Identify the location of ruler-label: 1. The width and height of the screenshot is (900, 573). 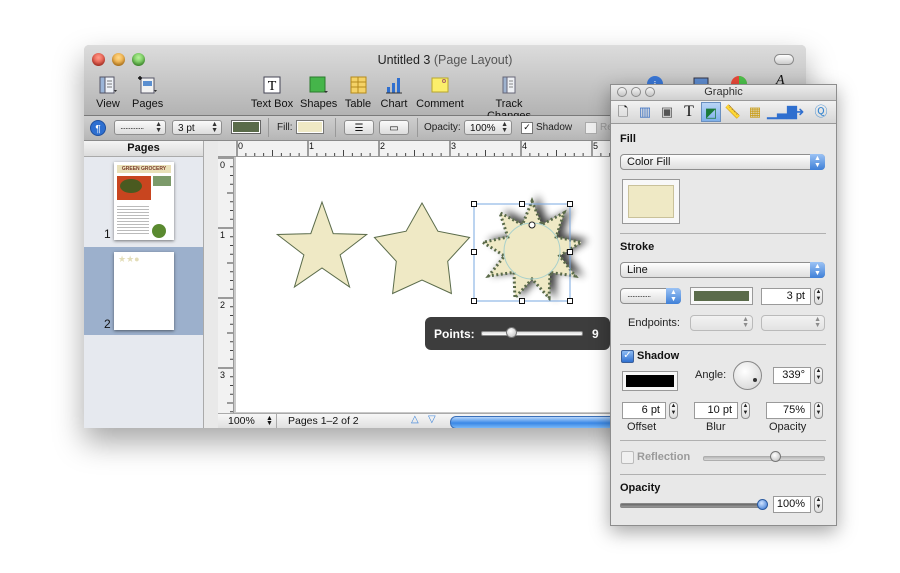
(223, 235).